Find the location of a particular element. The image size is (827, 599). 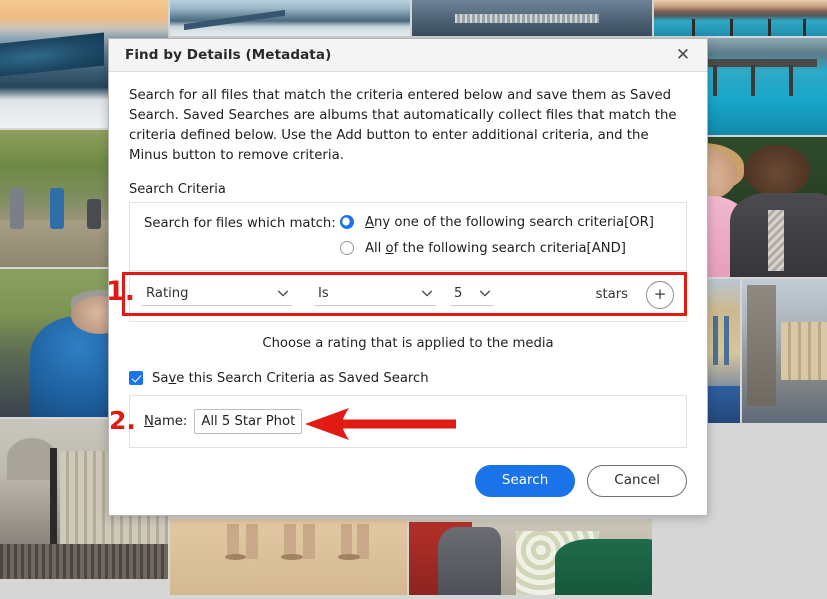

name-panel: Name: is located at coordinates (408, 421).